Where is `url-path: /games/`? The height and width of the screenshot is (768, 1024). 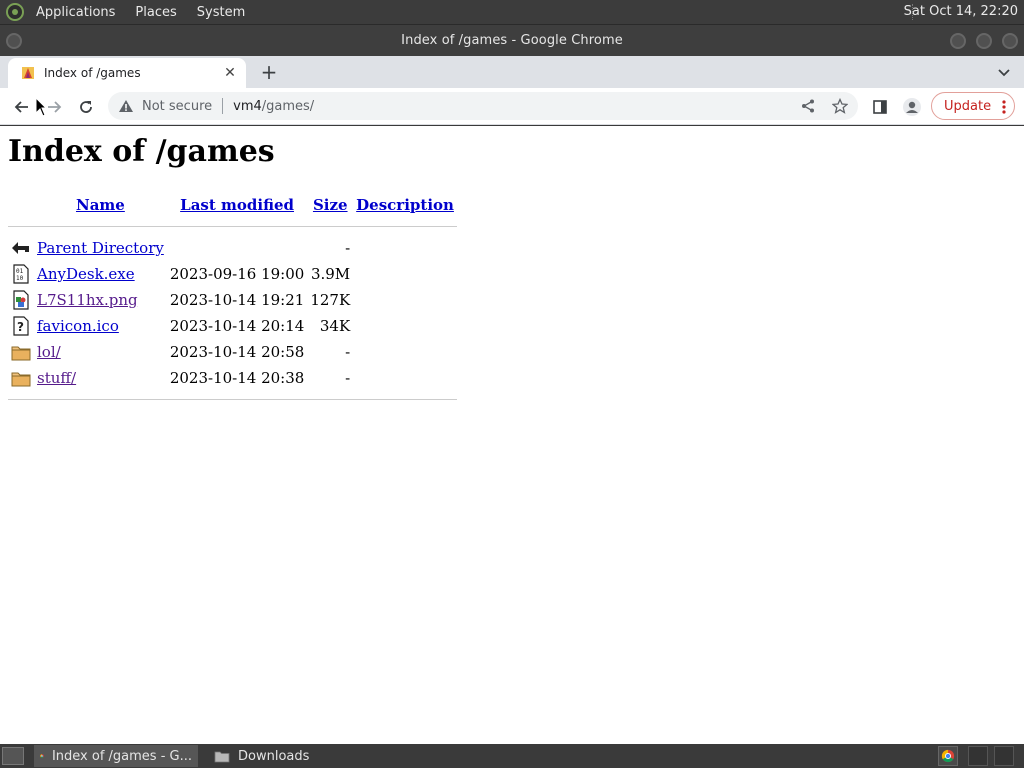 url-path: /games/ is located at coordinates (288, 106).